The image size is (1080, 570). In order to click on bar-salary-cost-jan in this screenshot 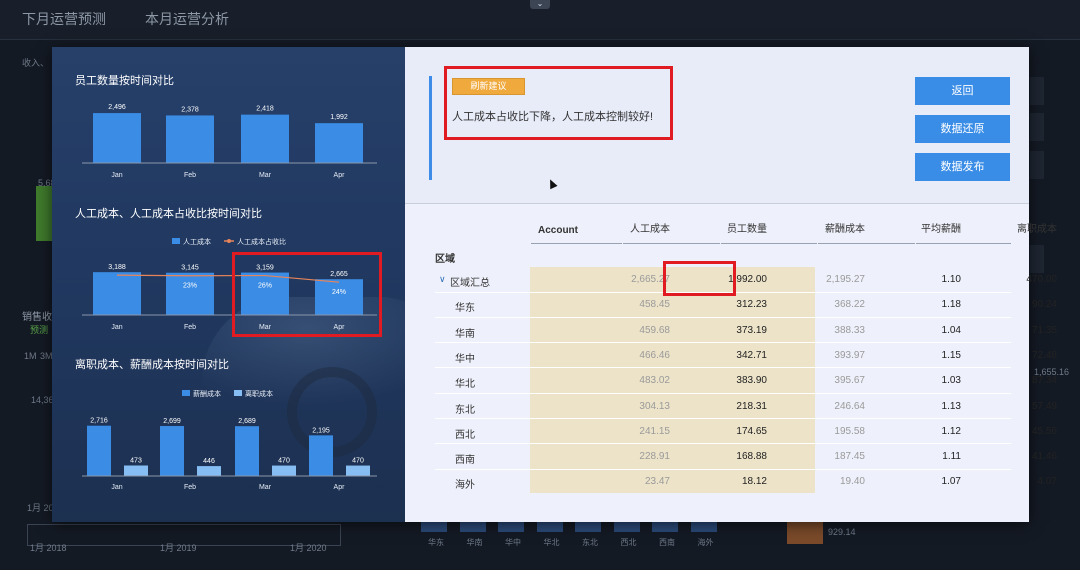, I will do `click(99, 450)`.